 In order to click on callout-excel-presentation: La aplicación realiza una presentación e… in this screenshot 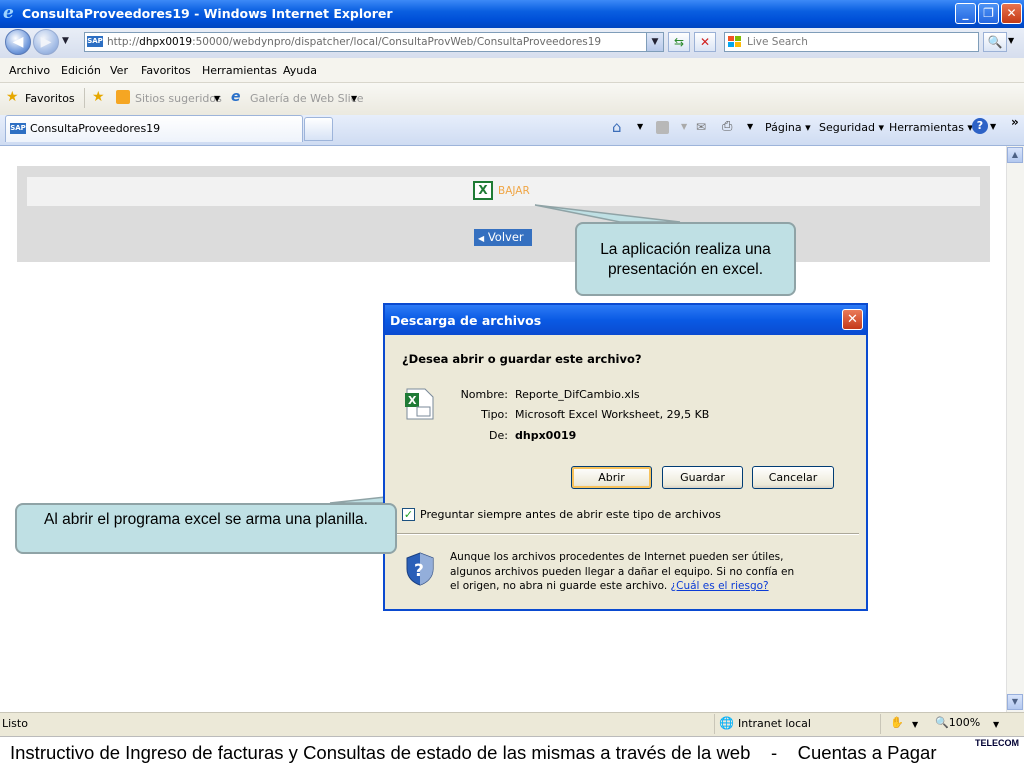, I will do `click(685, 259)`.